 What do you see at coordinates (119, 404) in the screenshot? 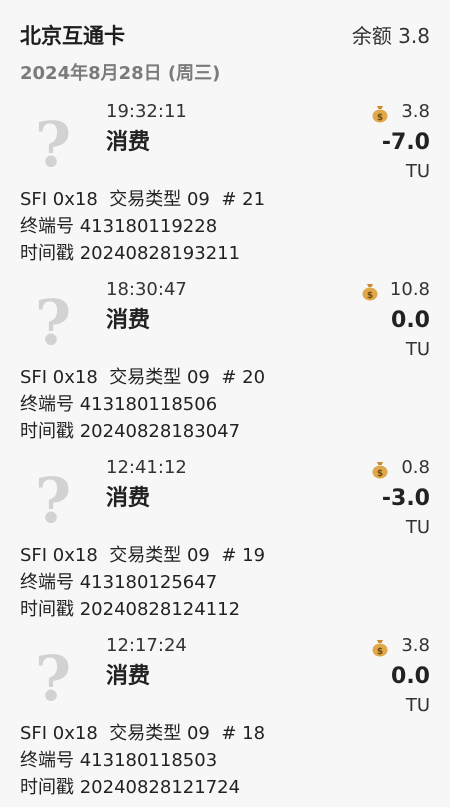
I see `terminal-line: 终端号 413180118506` at bounding box center [119, 404].